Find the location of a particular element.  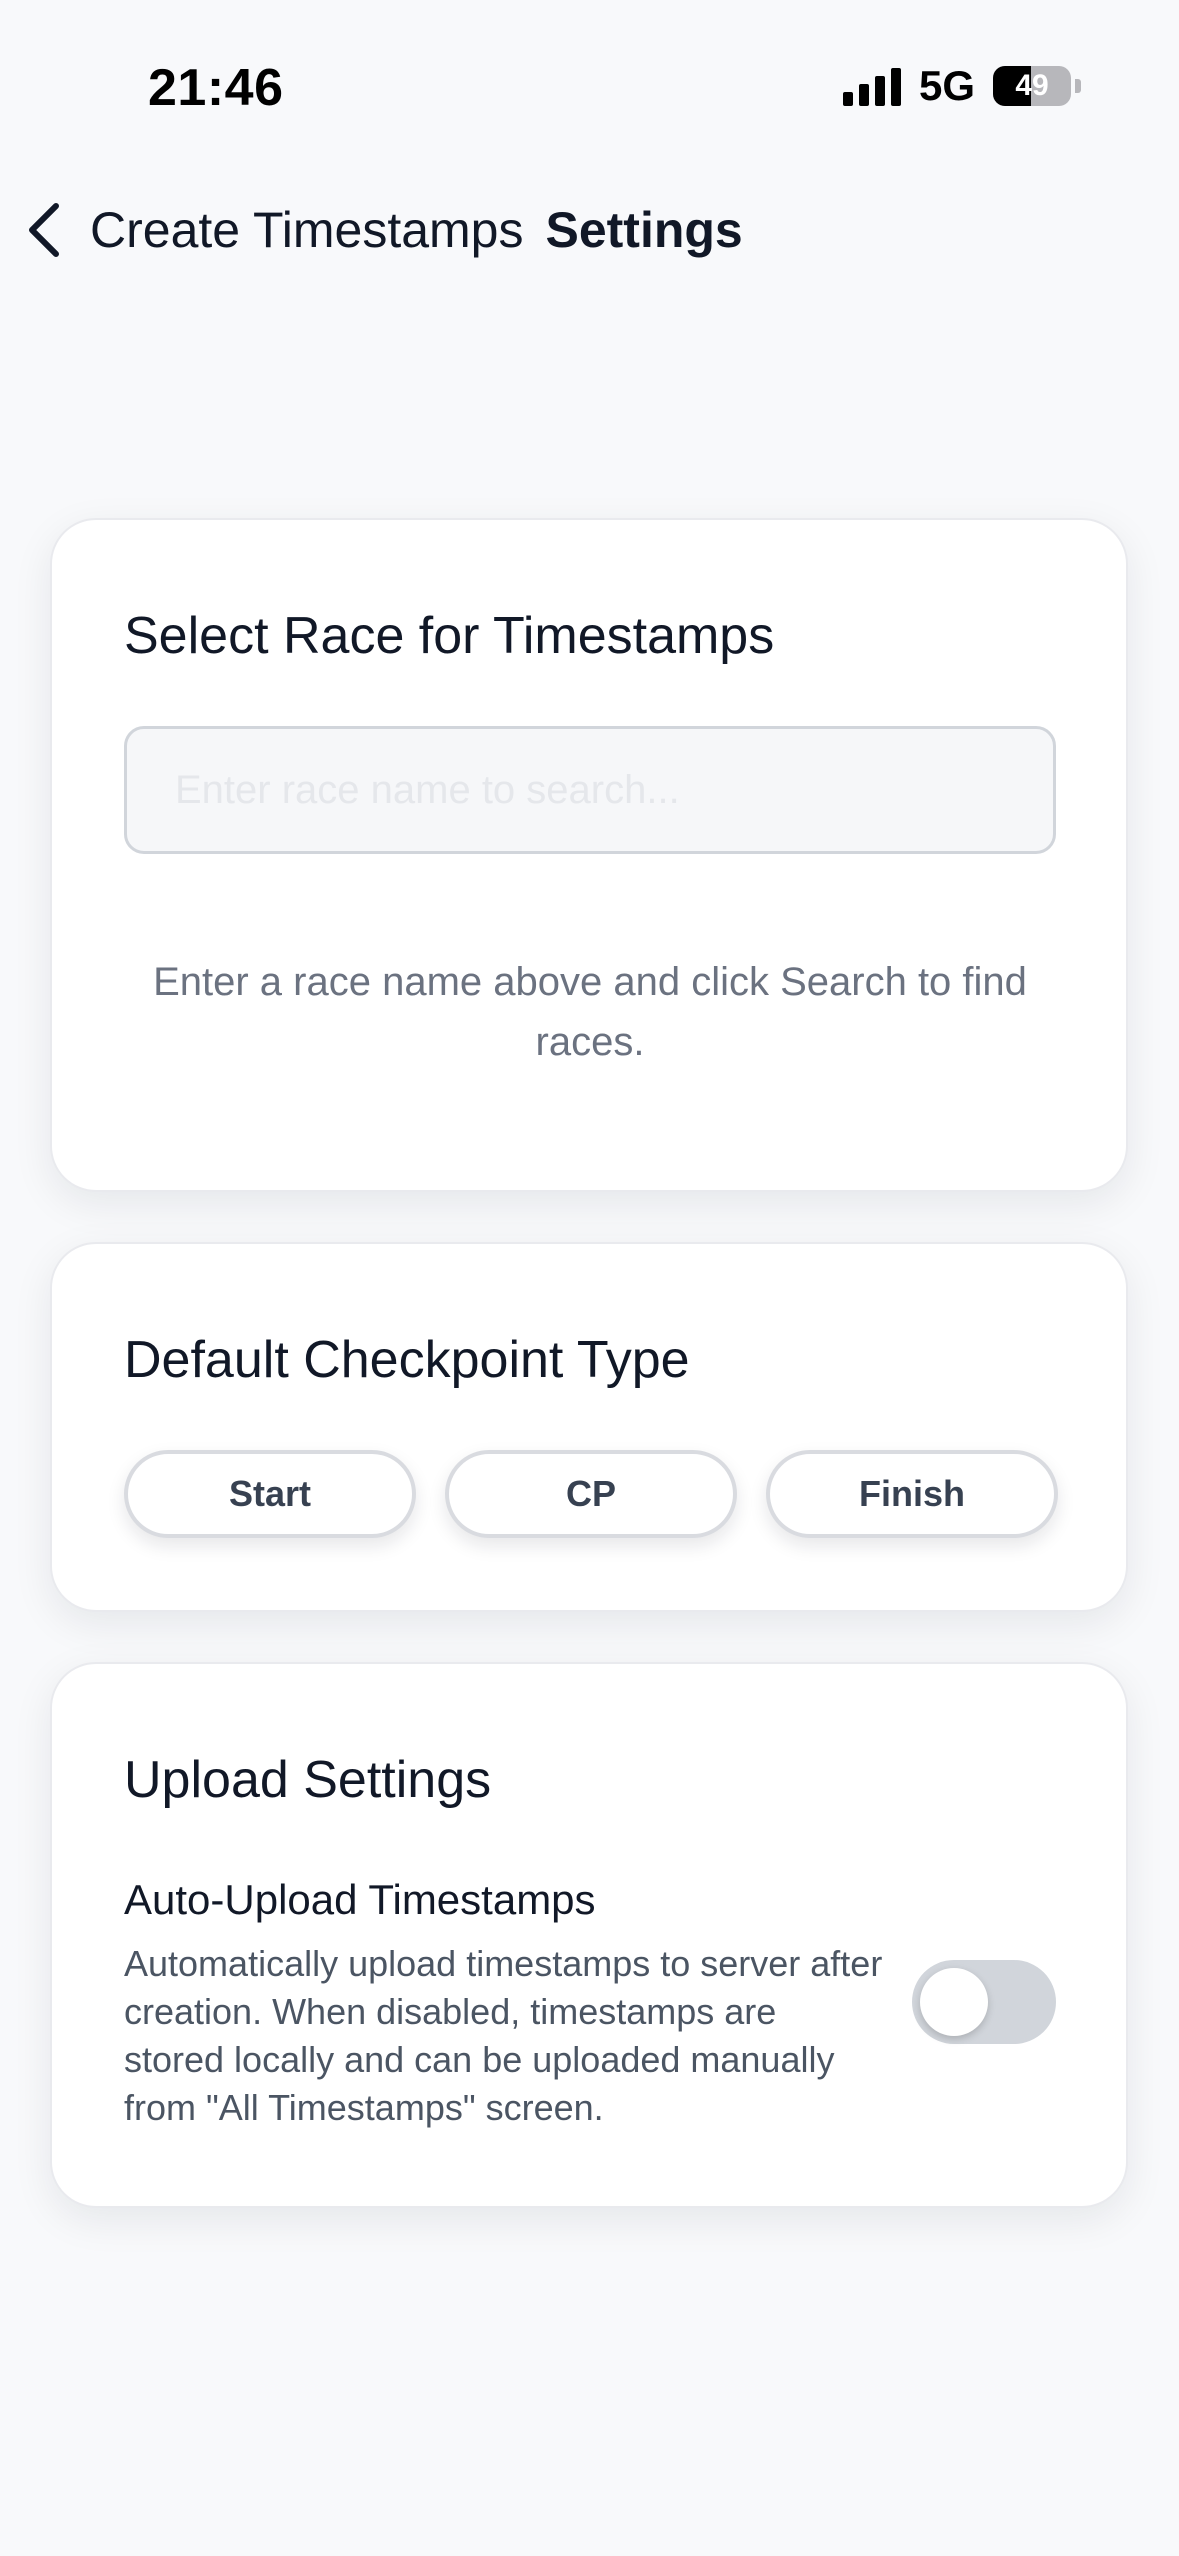

back-button: Create Timestamps is located at coordinates (272, 230).